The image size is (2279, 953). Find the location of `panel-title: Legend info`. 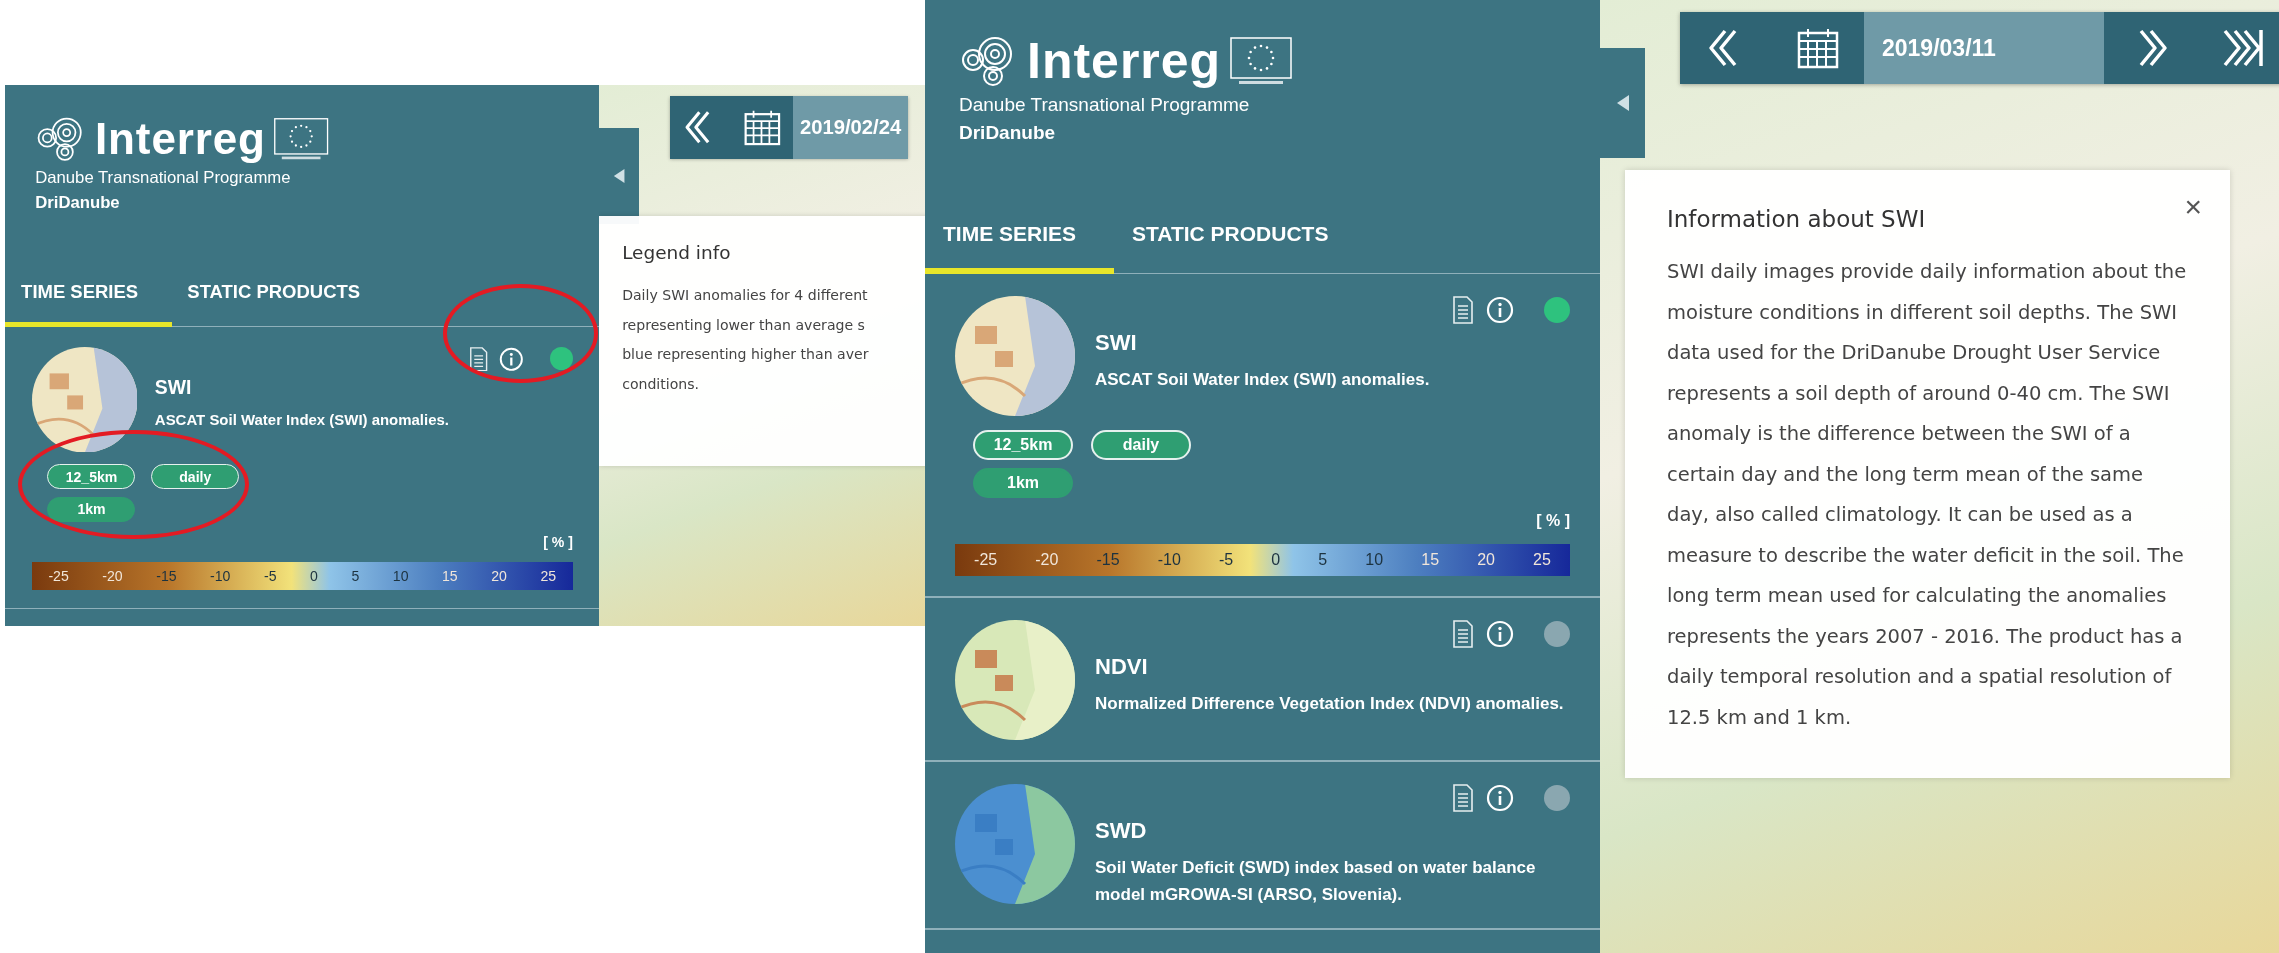

panel-title: Legend info is located at coordinates (677, 252).